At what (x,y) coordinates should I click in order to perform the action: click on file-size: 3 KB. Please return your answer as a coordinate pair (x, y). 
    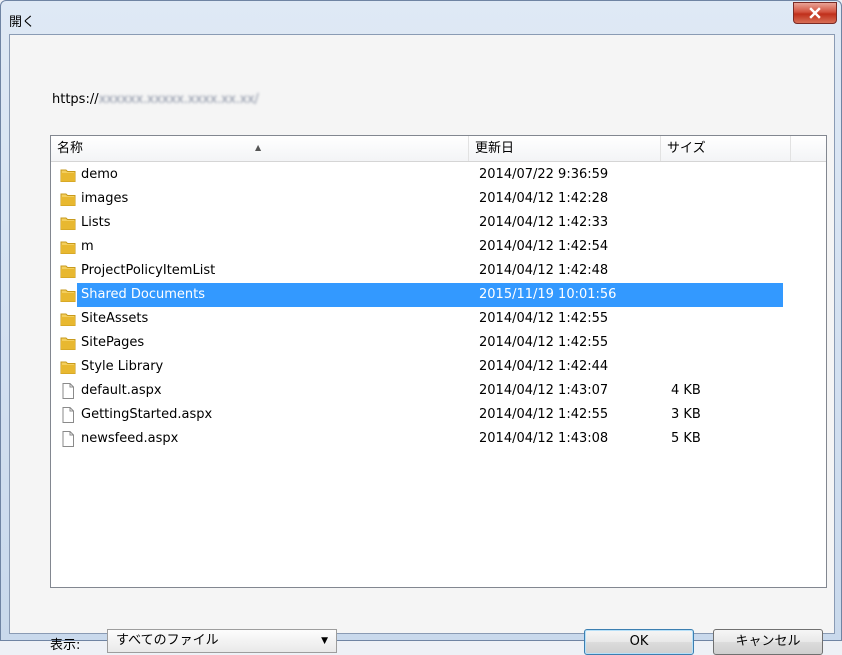
    Looking at the image, I should click on (686, 414).